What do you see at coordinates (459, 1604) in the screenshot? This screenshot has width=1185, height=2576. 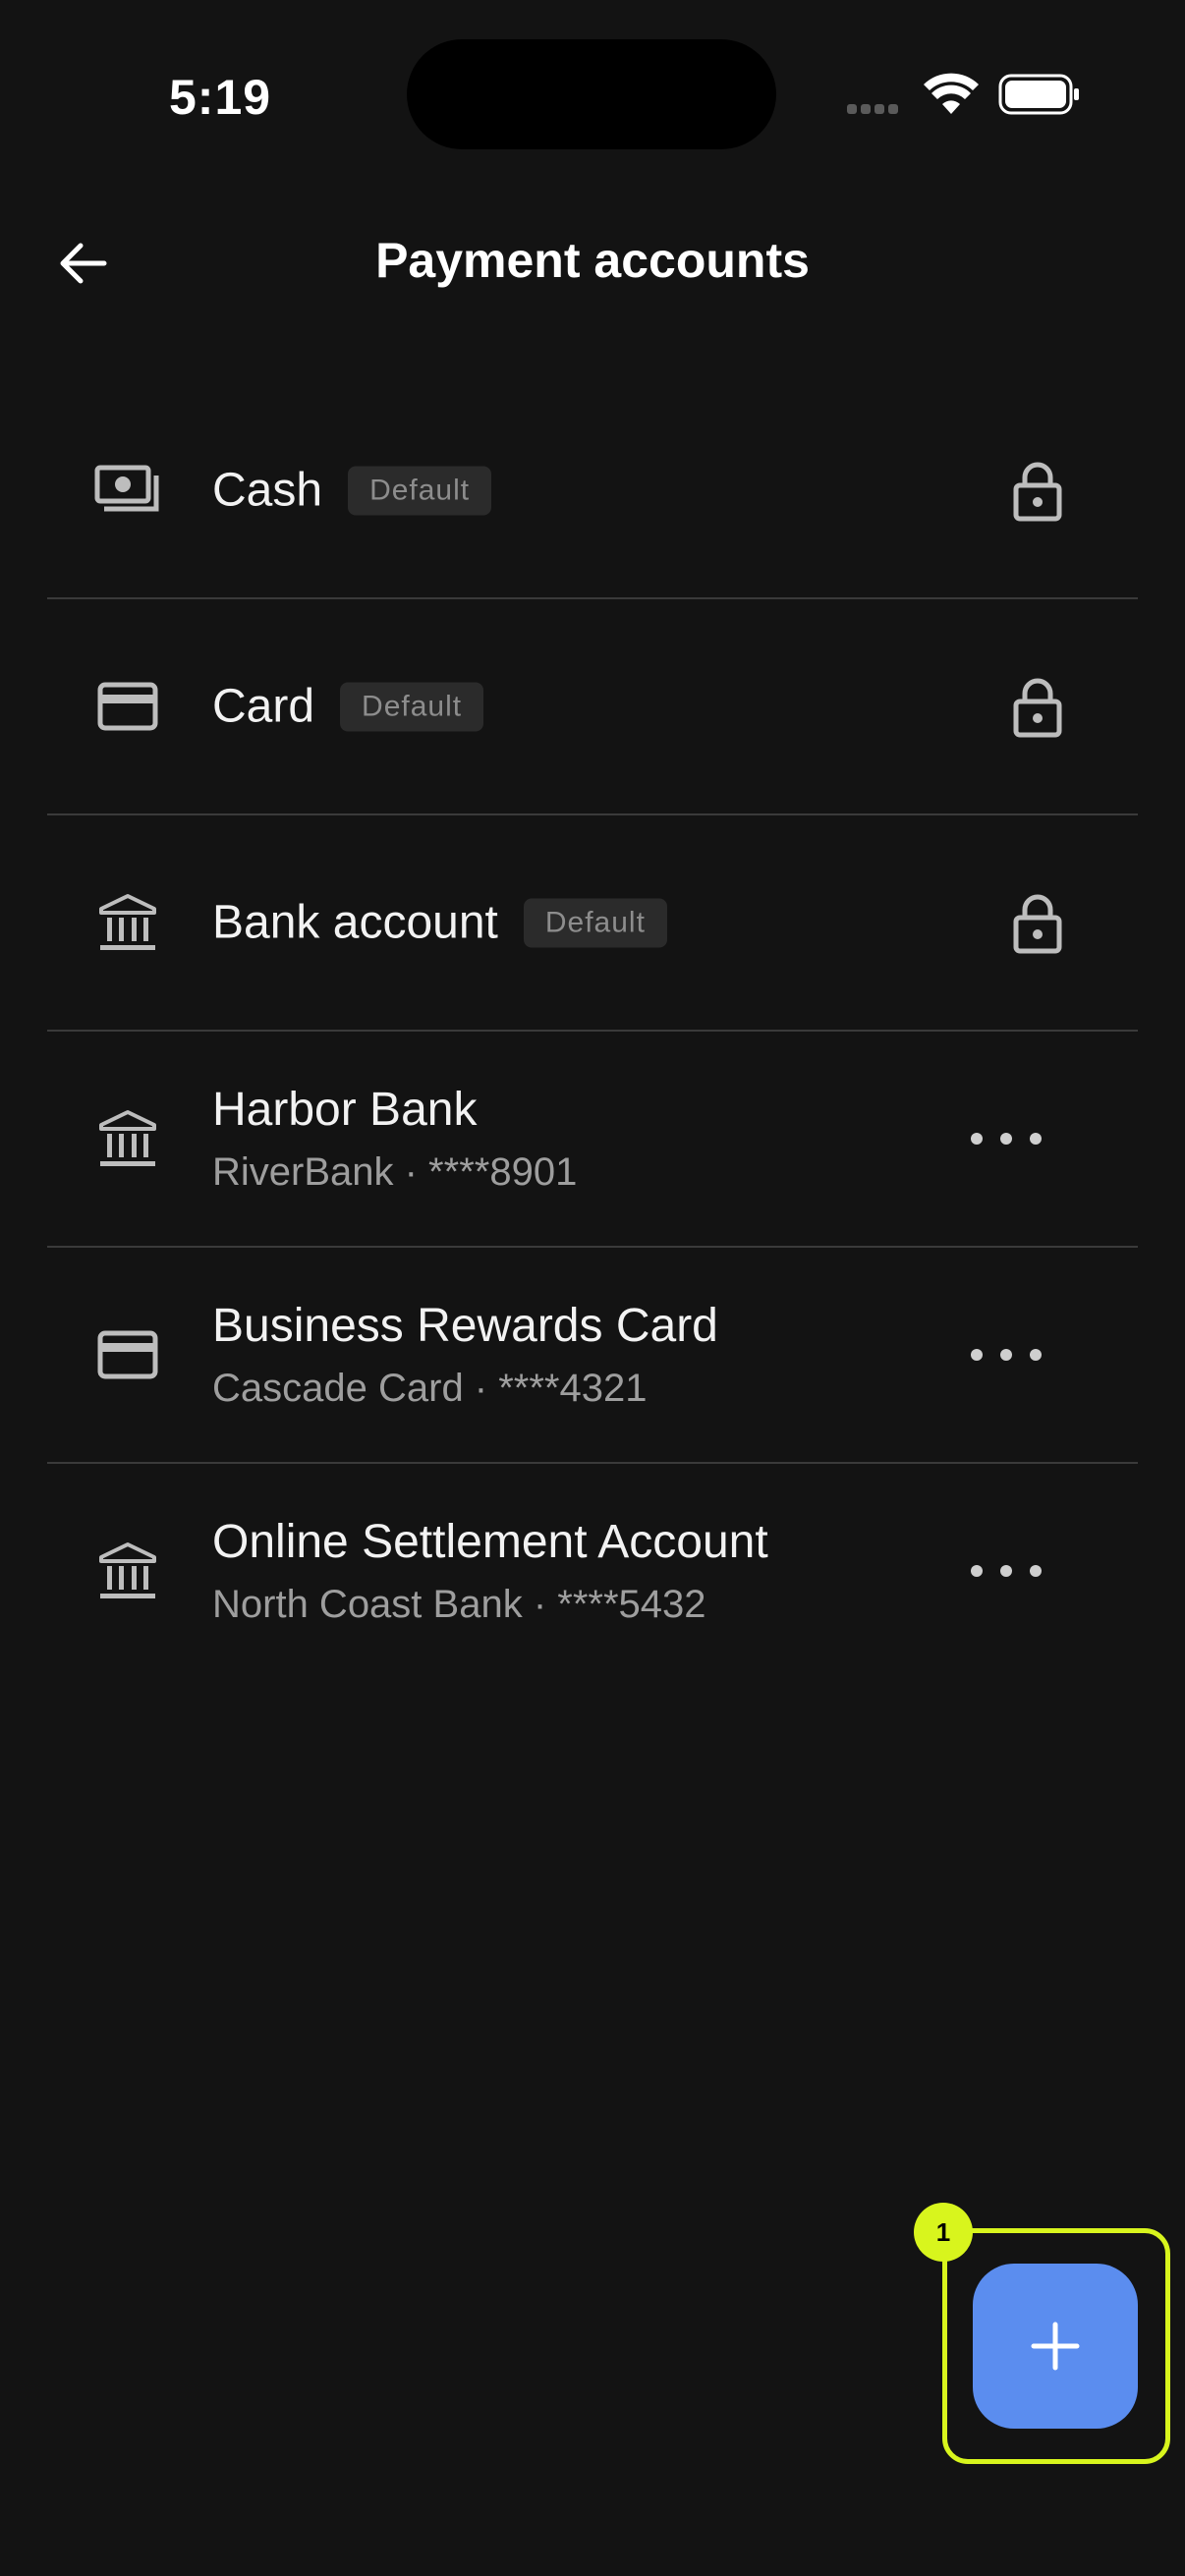 I see `account-detail: North Coast Bank · ****5432` at bounding box center [459, 1604].